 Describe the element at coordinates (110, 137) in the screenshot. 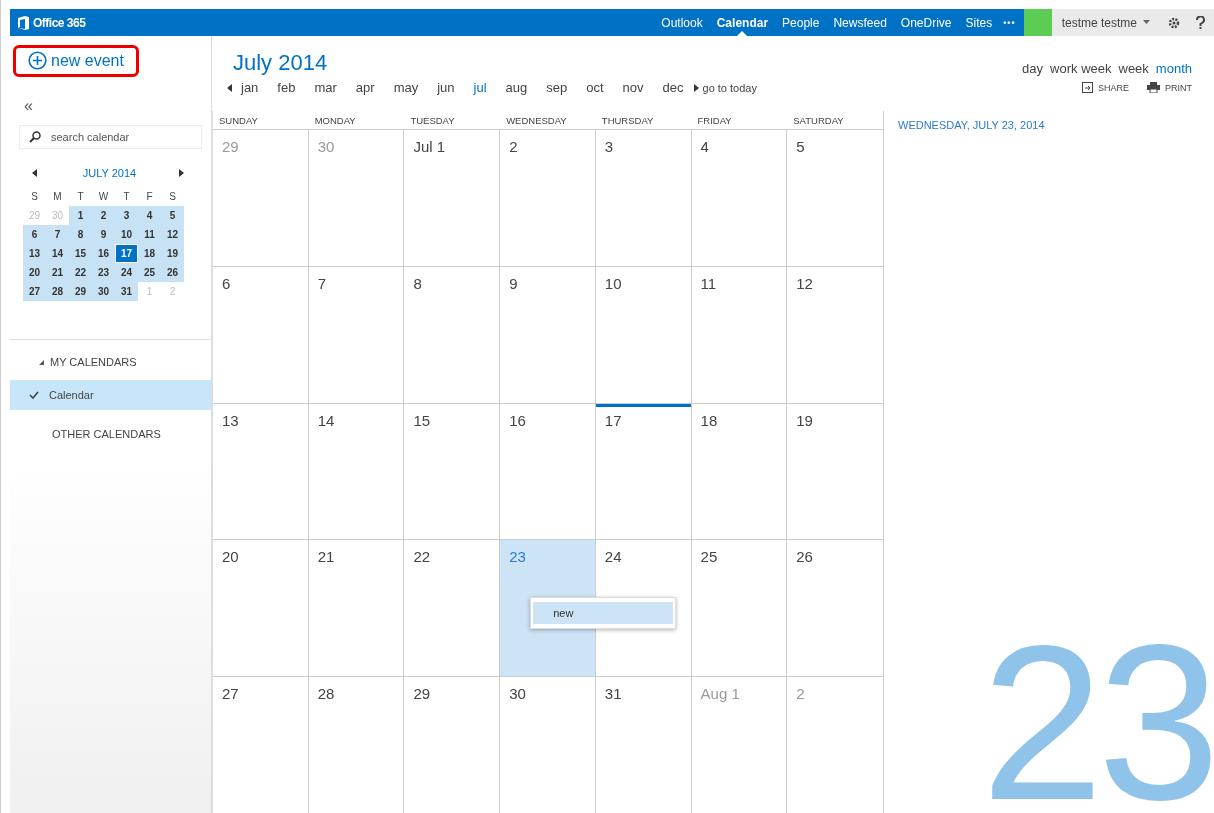

I see `search-field: search calendar` at that location.